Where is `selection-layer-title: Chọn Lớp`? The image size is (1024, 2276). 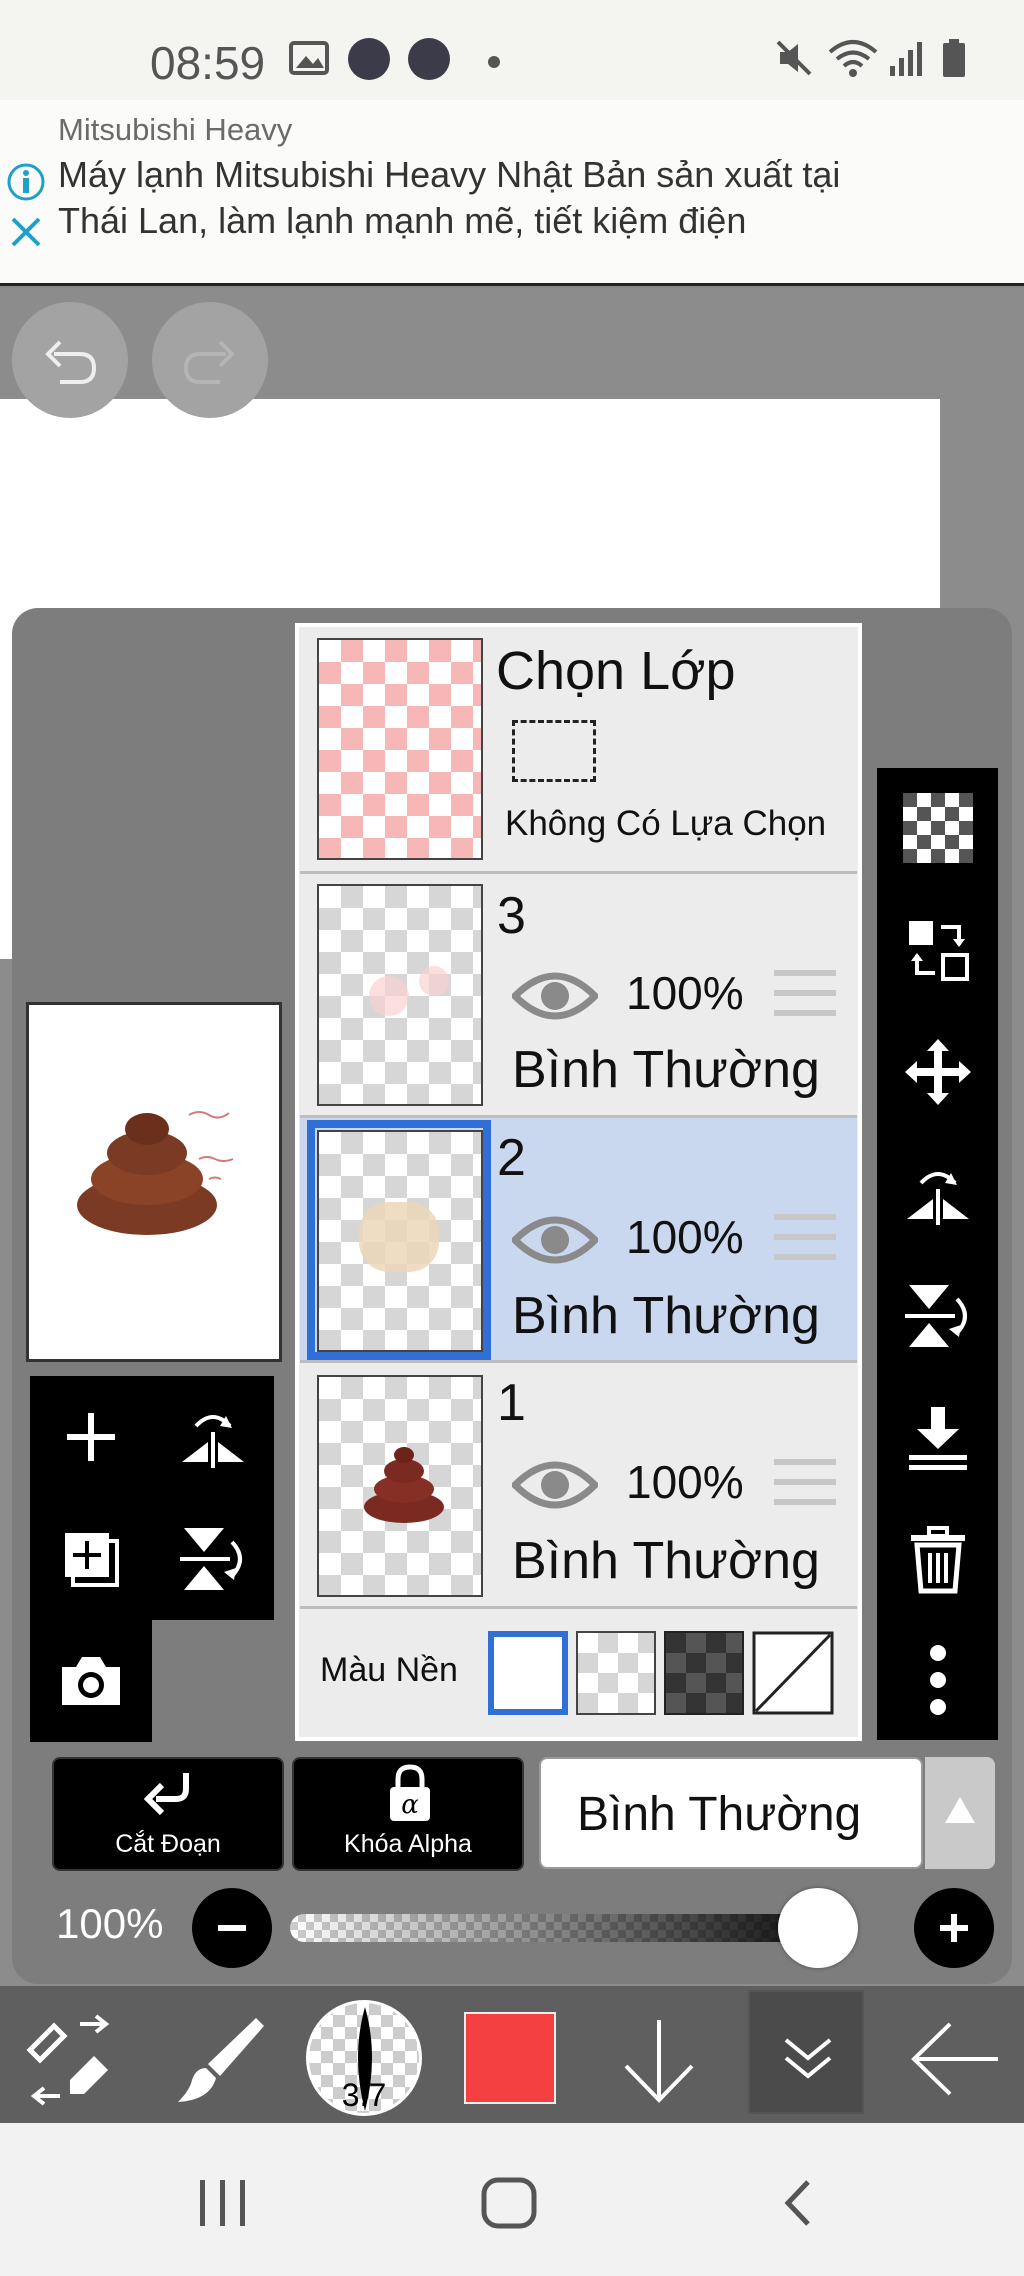
selection-layer-title: Chọn Lớp is located at coordinates (616, 671).